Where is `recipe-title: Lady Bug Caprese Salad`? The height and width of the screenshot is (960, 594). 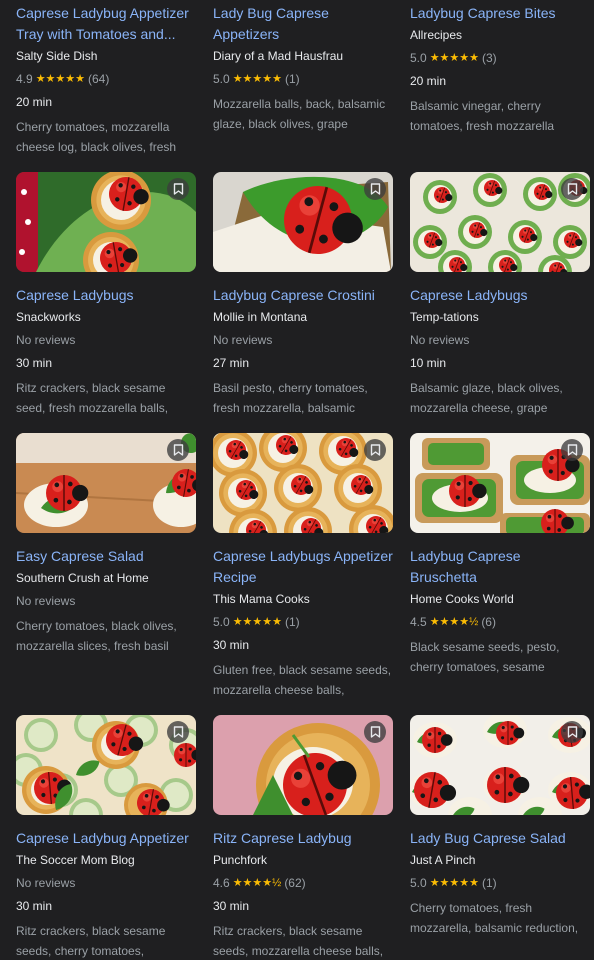
recipe-title: Lady Bug Caprese Salad is located at coordinates (500, 838).